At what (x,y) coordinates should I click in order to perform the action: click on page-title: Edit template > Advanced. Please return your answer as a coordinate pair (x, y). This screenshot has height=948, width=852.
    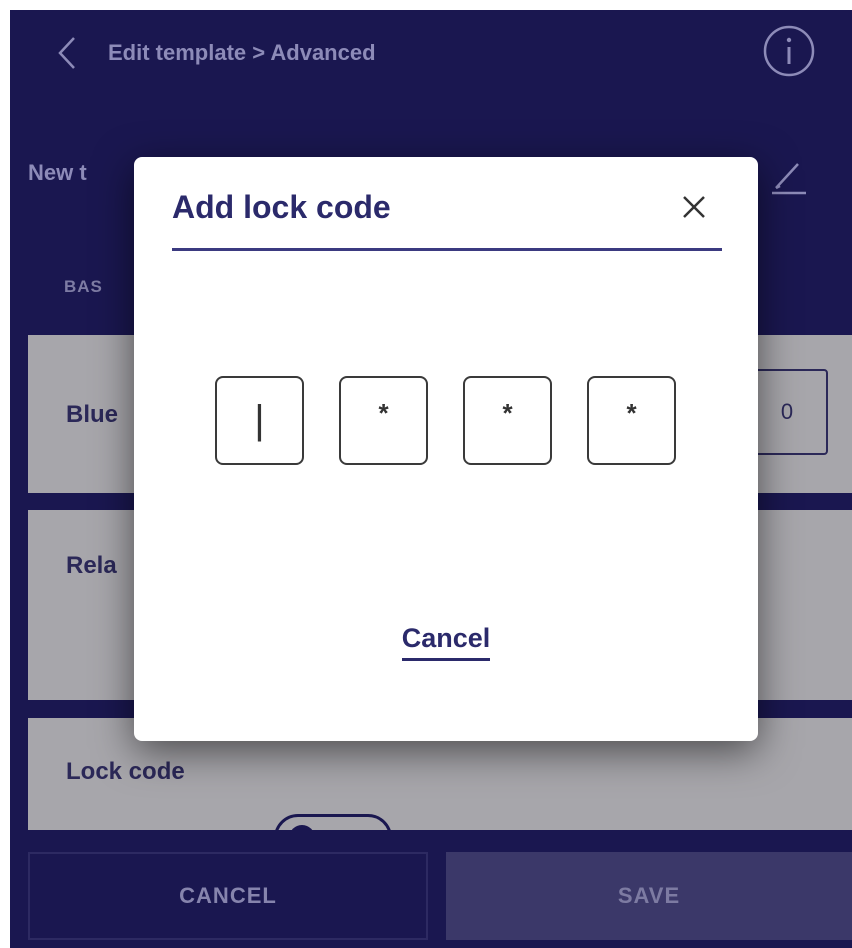
    Looking at the image, I should click on (242, 52).